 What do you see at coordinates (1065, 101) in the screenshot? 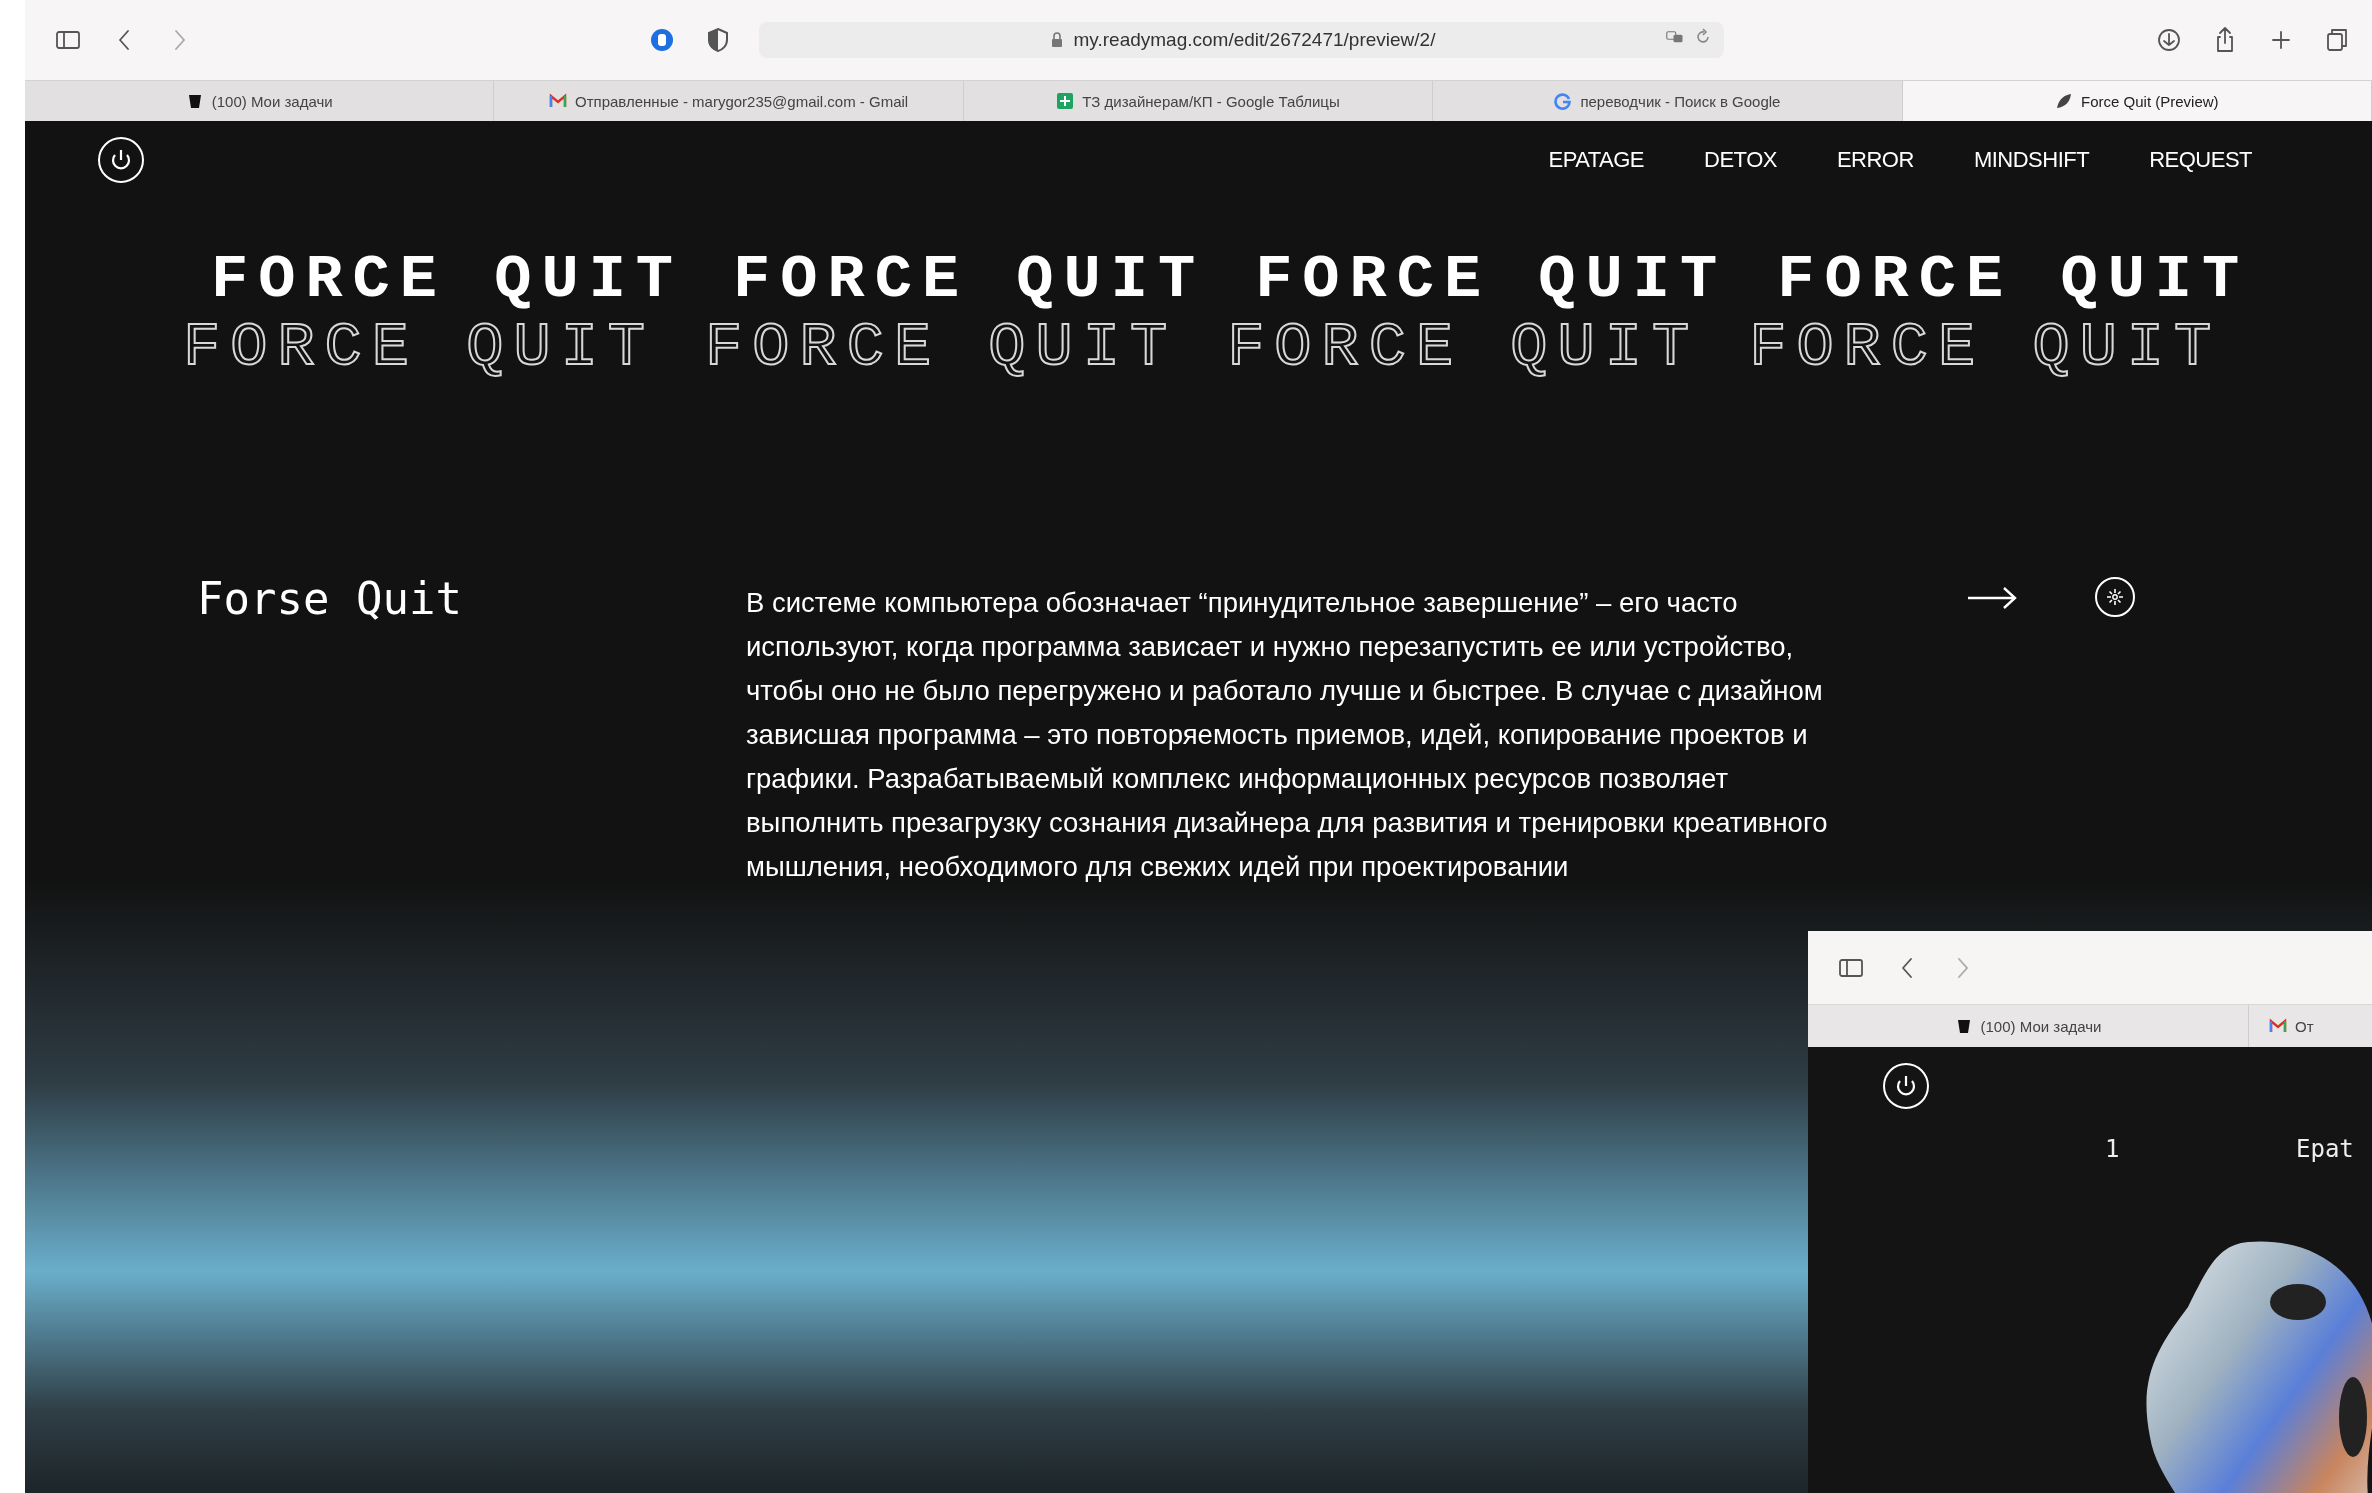
I see `spreadsheet-icon` at bounding box center [1065, 101].